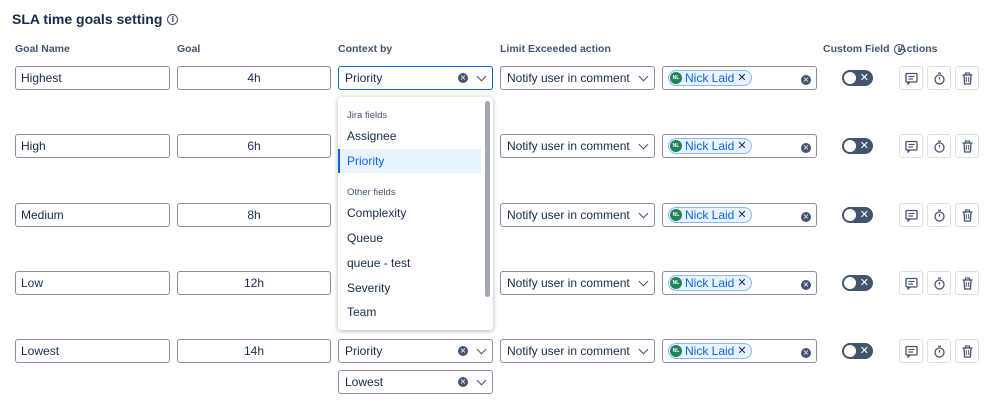 Image resolution: width=999 pixels, height=403 pixels. I want to click on info-icon: i, so click(173, 19).